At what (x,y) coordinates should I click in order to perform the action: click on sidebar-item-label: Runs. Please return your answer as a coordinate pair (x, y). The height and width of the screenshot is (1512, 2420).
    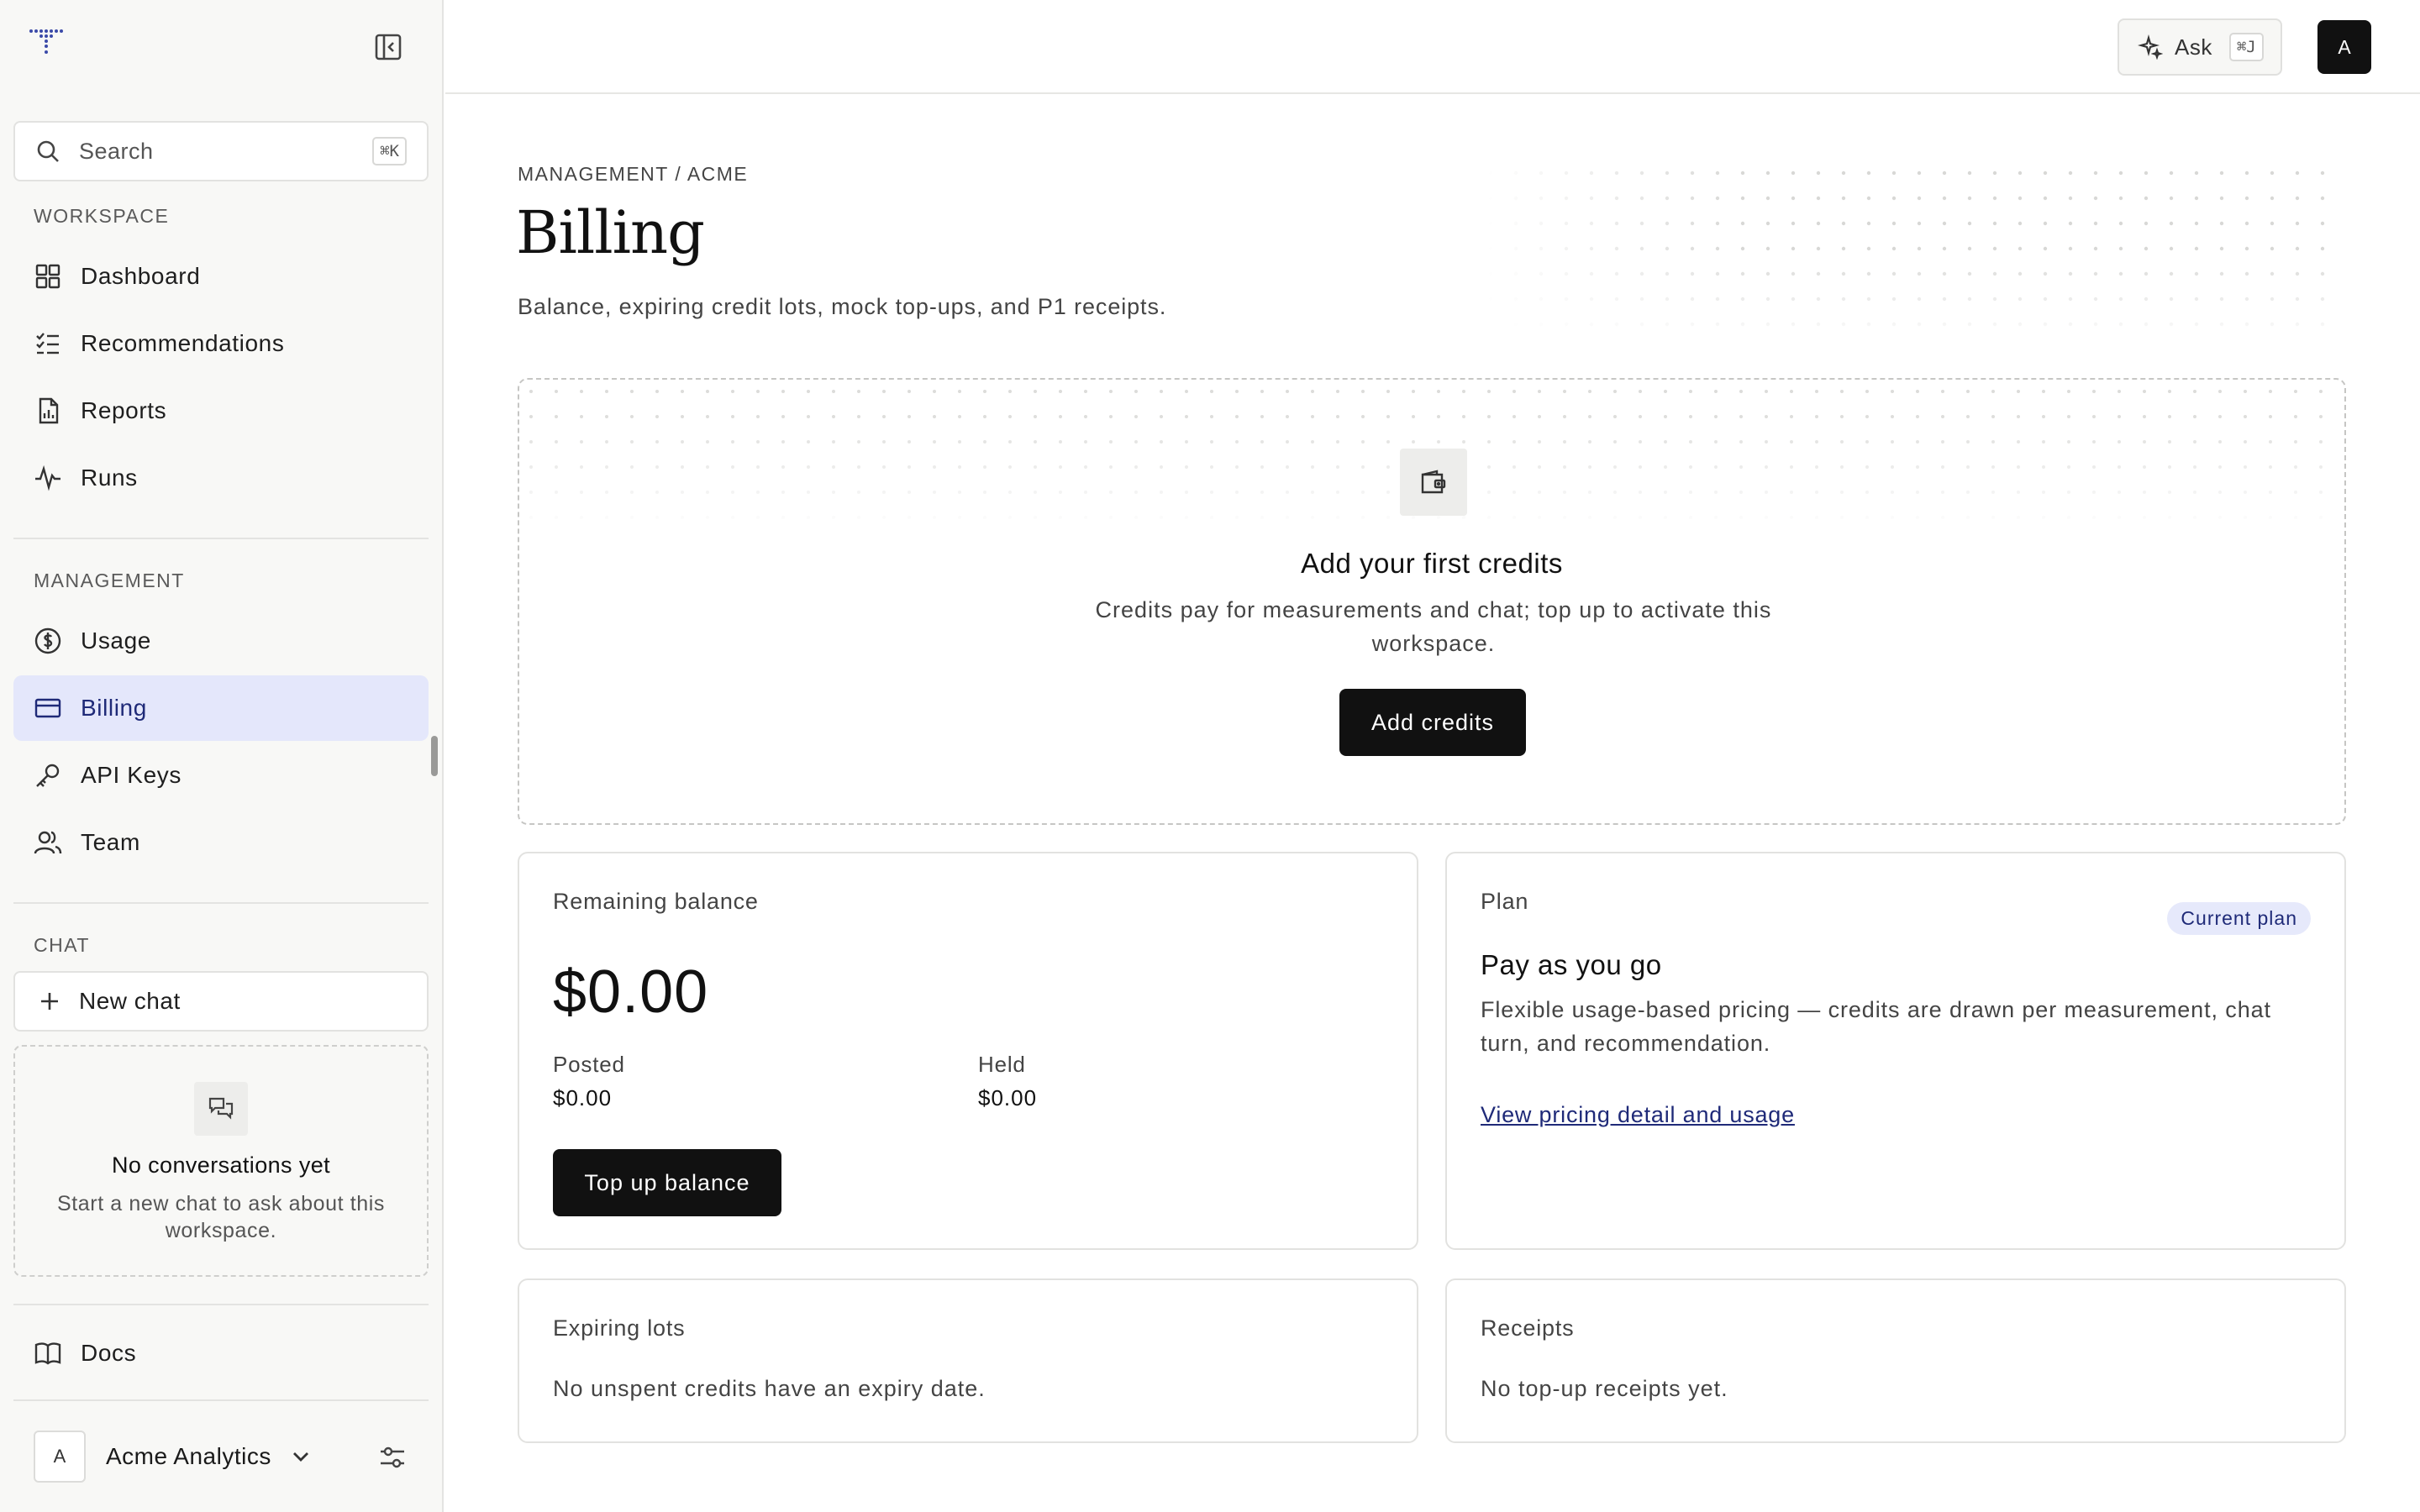
    Looking at the image, I should click on (109, 478).